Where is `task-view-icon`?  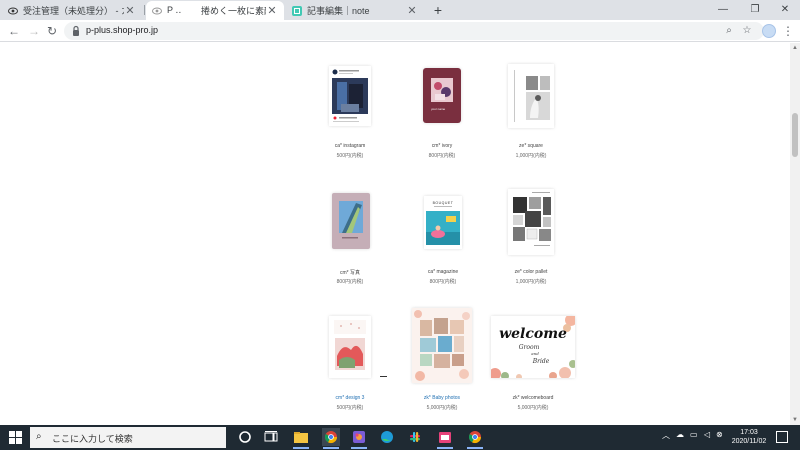 task-view-icon is located at coordinates (271, 437).